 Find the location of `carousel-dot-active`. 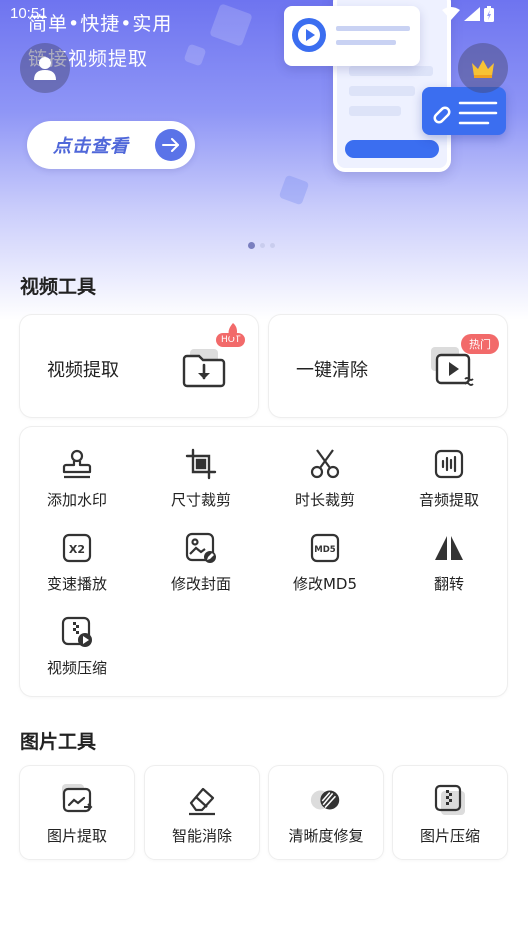

carousel-dot-active is located at coordinates (251, 245).